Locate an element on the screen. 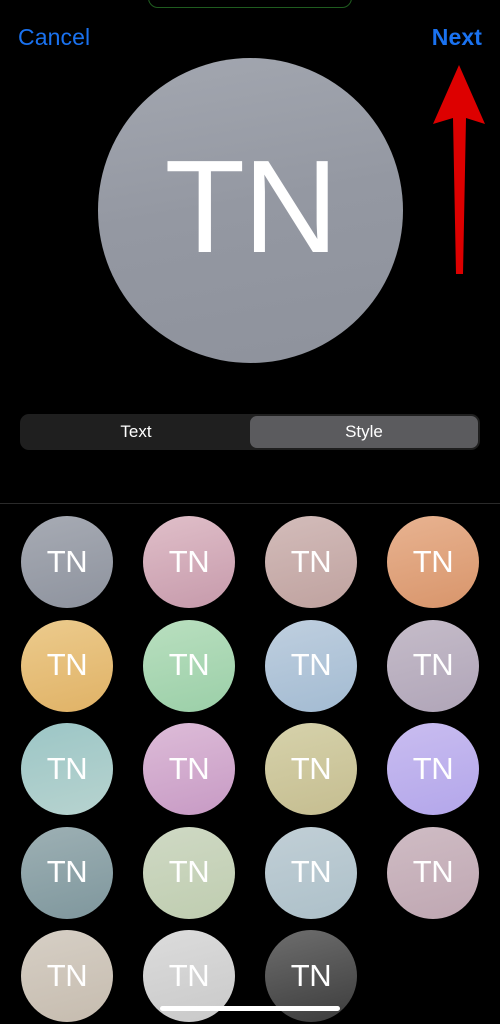 The width and height of the screenshot is (500, 1024). next-button: Next is located at coordinates (457, 37).